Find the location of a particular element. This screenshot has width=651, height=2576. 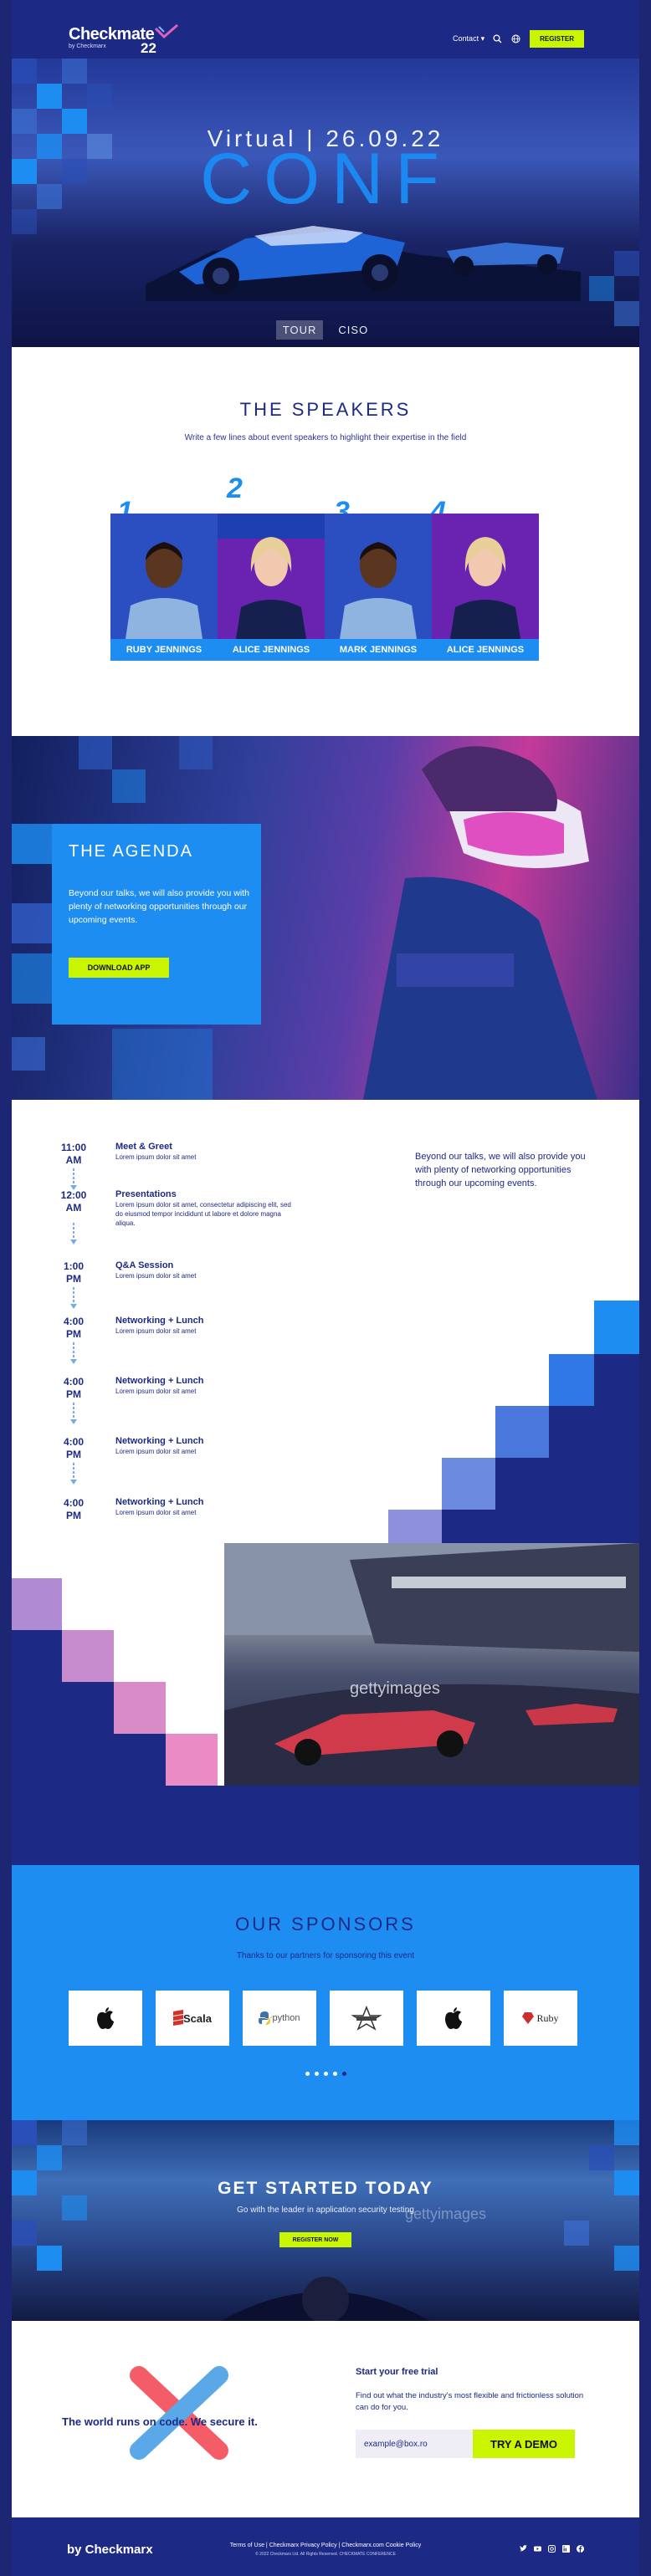

instagram-icon is located at coordinates (552, 2549).